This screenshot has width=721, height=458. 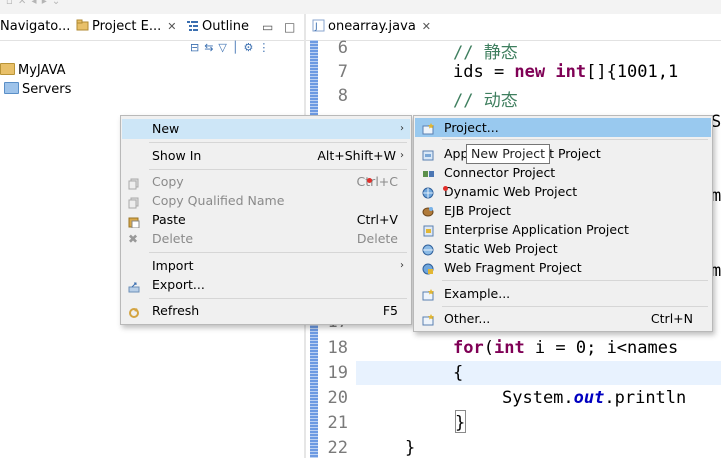 What do you see at coordinates (47, 89) in the screenshot?
I see `tree-item-label: Servers` at bounding box center [47, 89].